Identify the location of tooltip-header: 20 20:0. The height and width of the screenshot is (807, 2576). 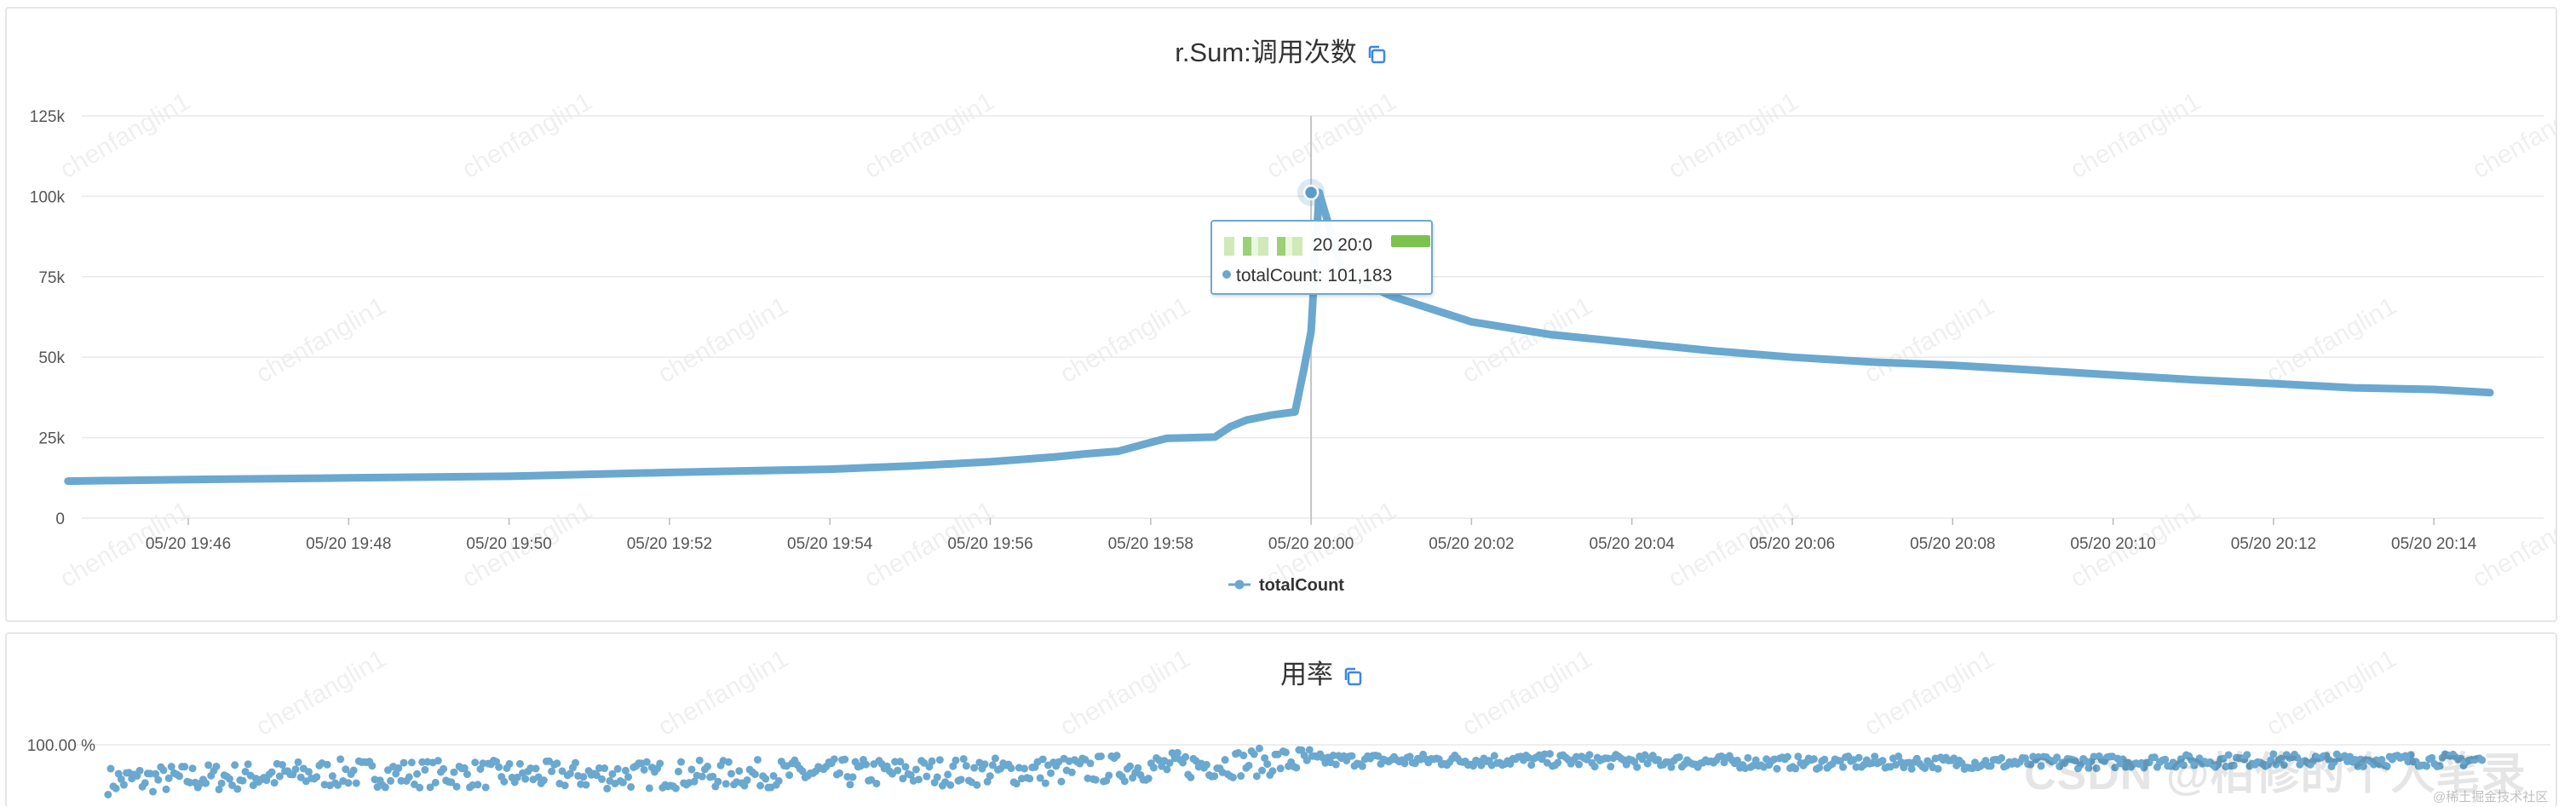
(1327, 247).